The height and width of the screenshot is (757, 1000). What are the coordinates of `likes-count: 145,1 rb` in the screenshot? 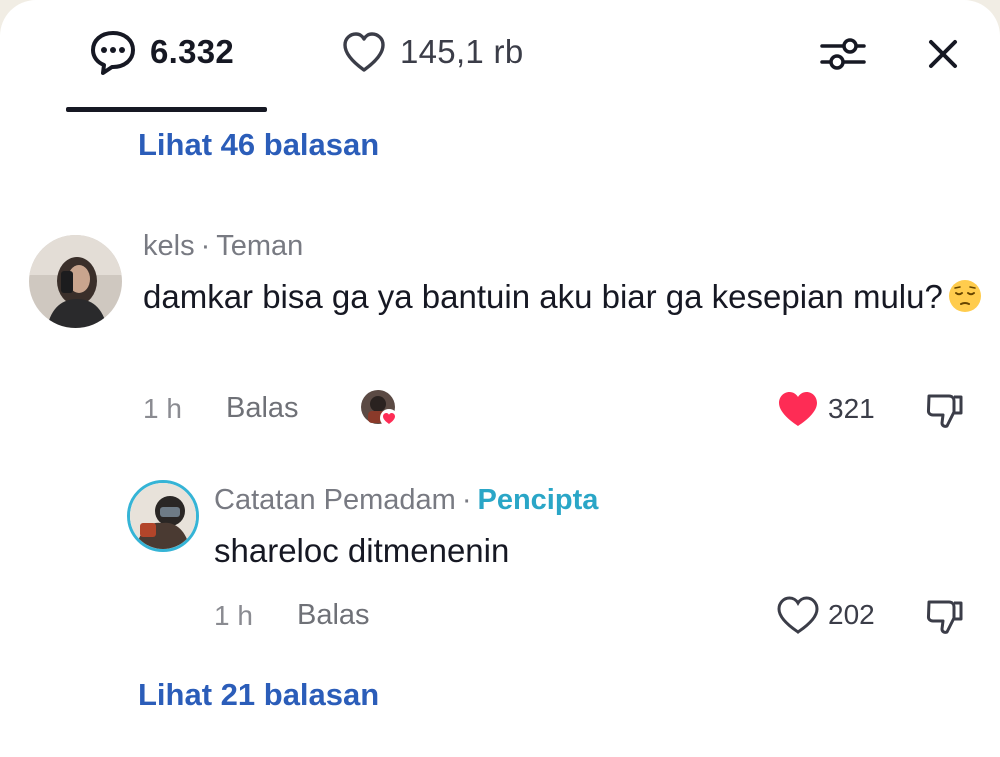 It's located at (462, 51).